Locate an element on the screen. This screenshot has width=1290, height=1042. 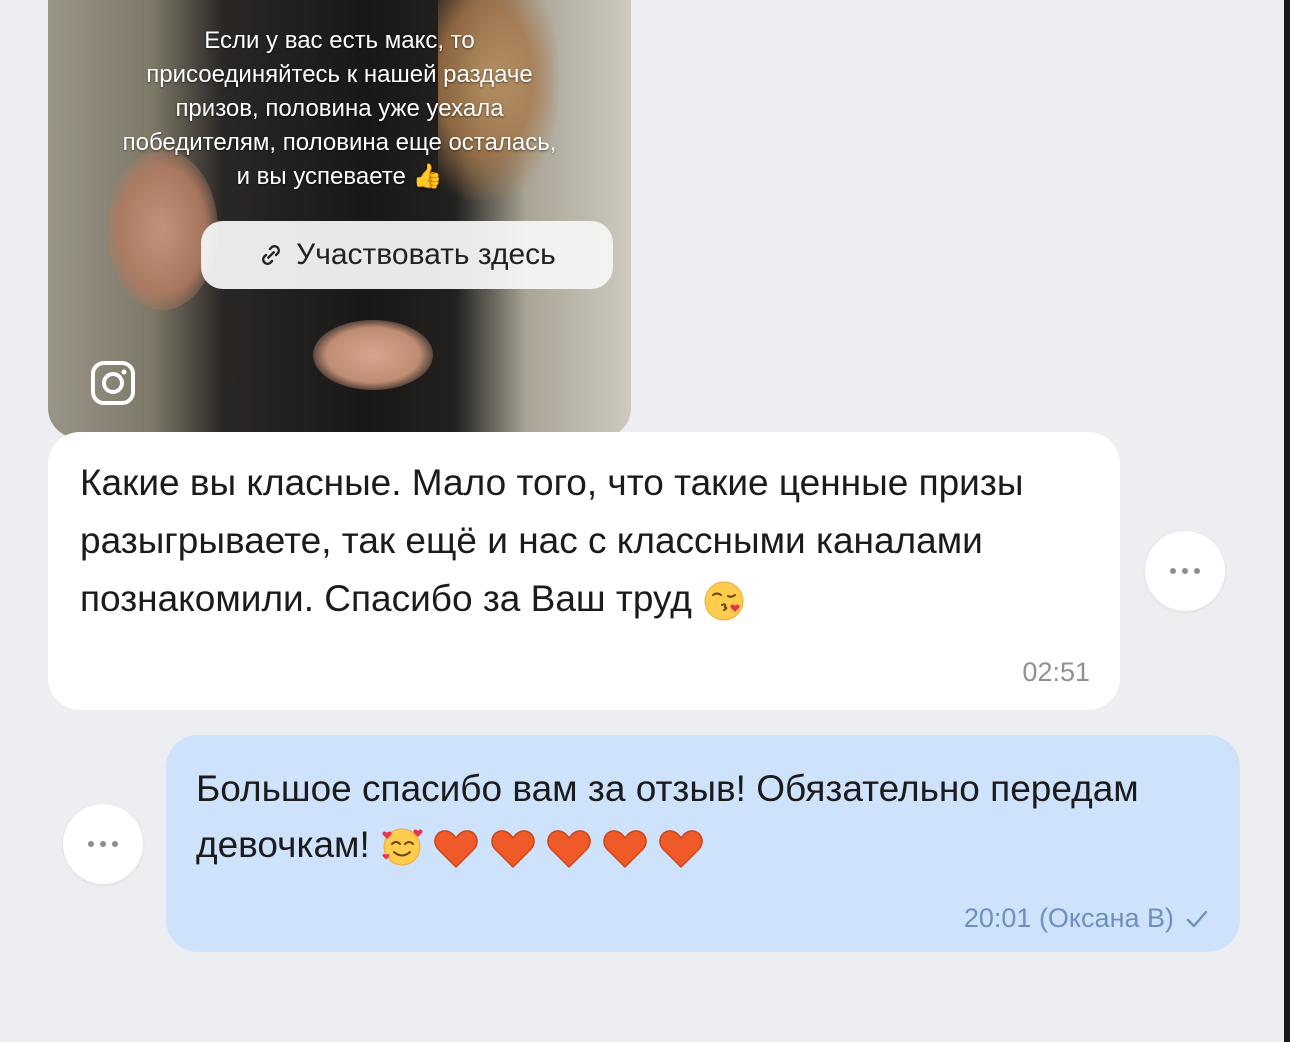
caption-line: Если у вас есть макс, то is located at coordinates (339, 40).